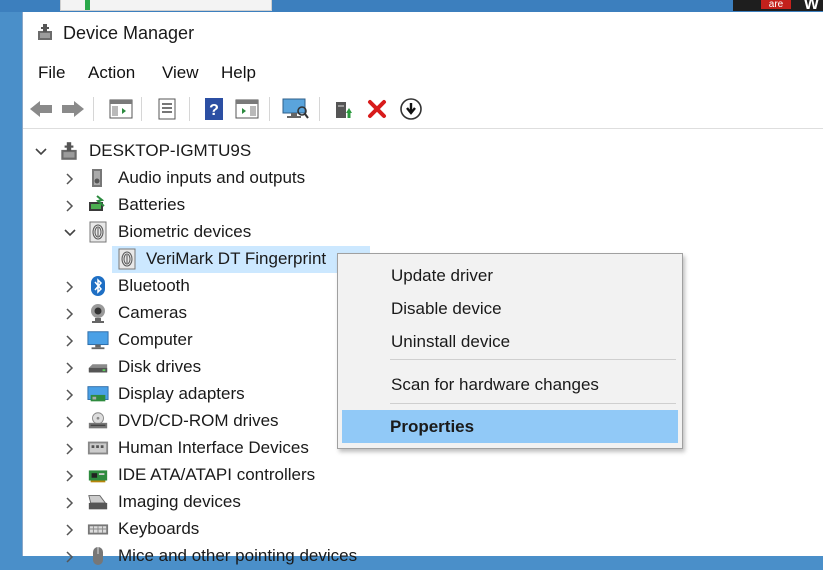  Describe the element at coordinates (155, 339) in the screenshot. I see `tree-item-label: Computer` at that location.